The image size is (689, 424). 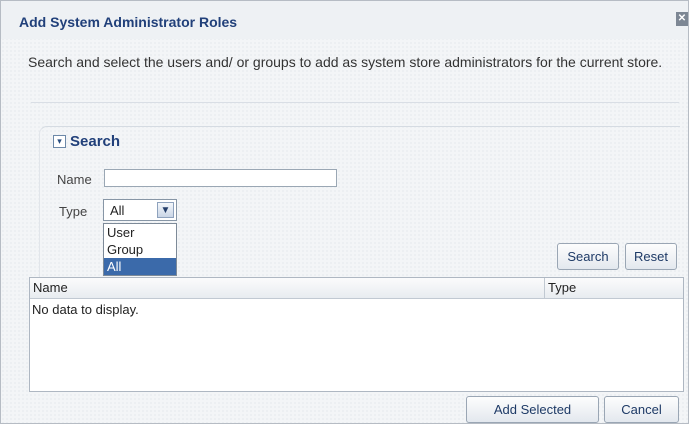 I want to click on column-header-name: Name, so click(x=287, y=288).